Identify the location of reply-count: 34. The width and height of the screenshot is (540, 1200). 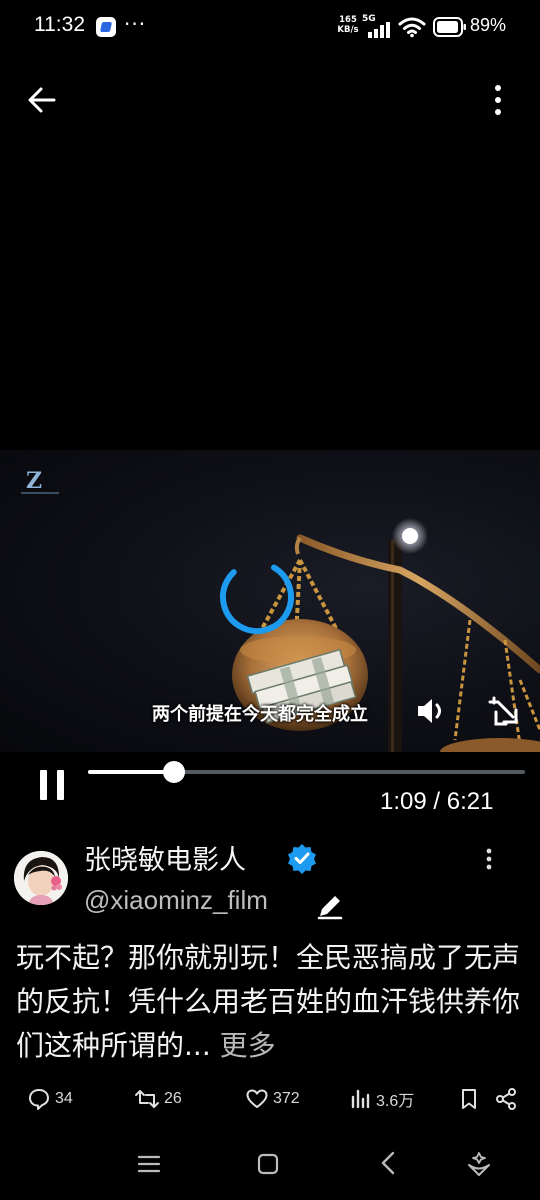
(64, 1098).